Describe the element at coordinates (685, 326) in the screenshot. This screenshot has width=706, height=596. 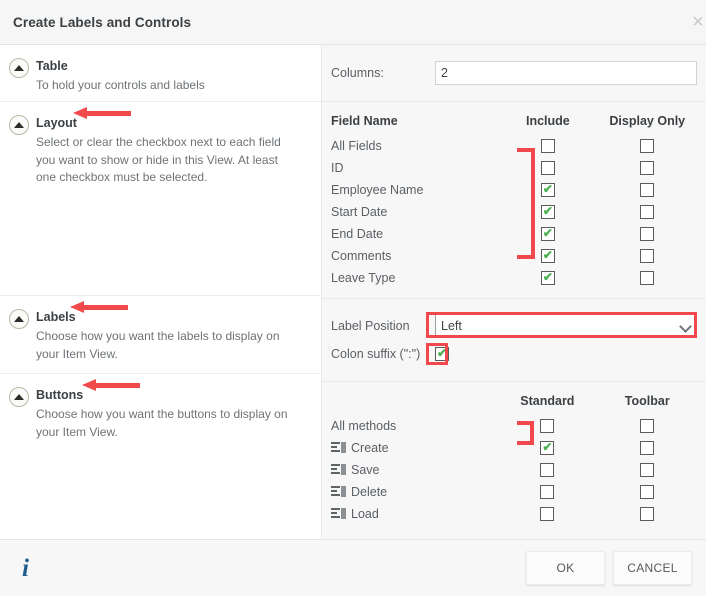
I see `chevron-down-icon` at that location.